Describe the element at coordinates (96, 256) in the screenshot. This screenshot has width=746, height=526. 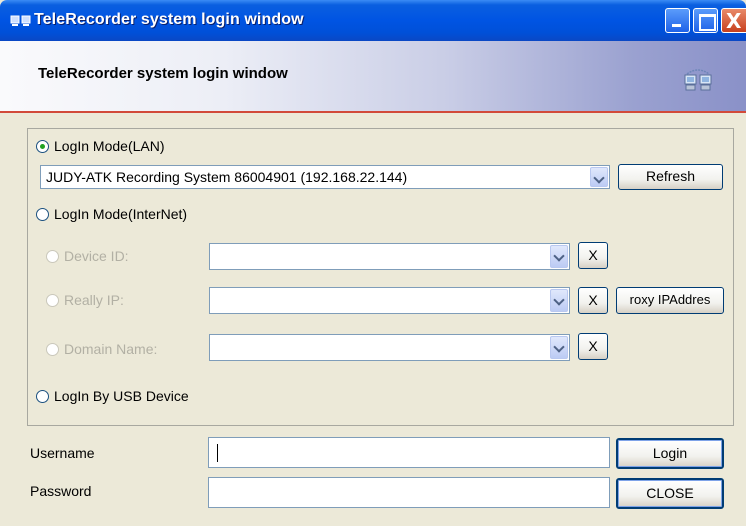
I see `device-id-label: Device ID:` at that location.